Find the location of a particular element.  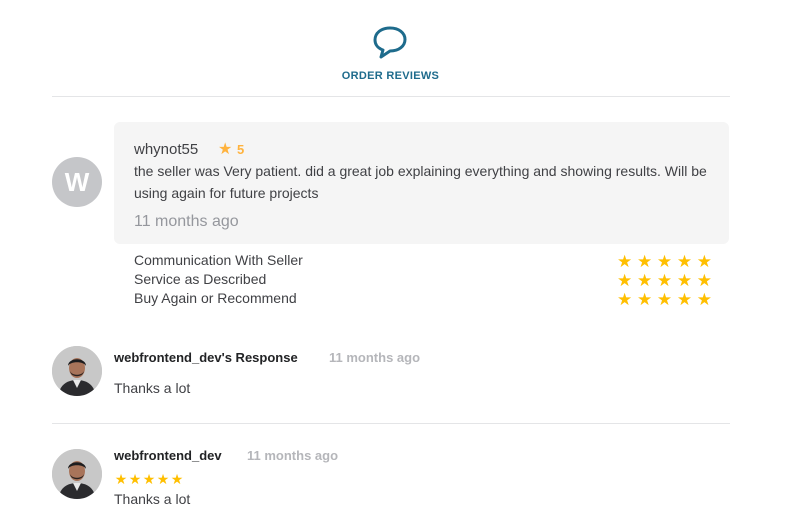

criteria-label: Buy Again or Recommend is located at coordinates (215, 298).